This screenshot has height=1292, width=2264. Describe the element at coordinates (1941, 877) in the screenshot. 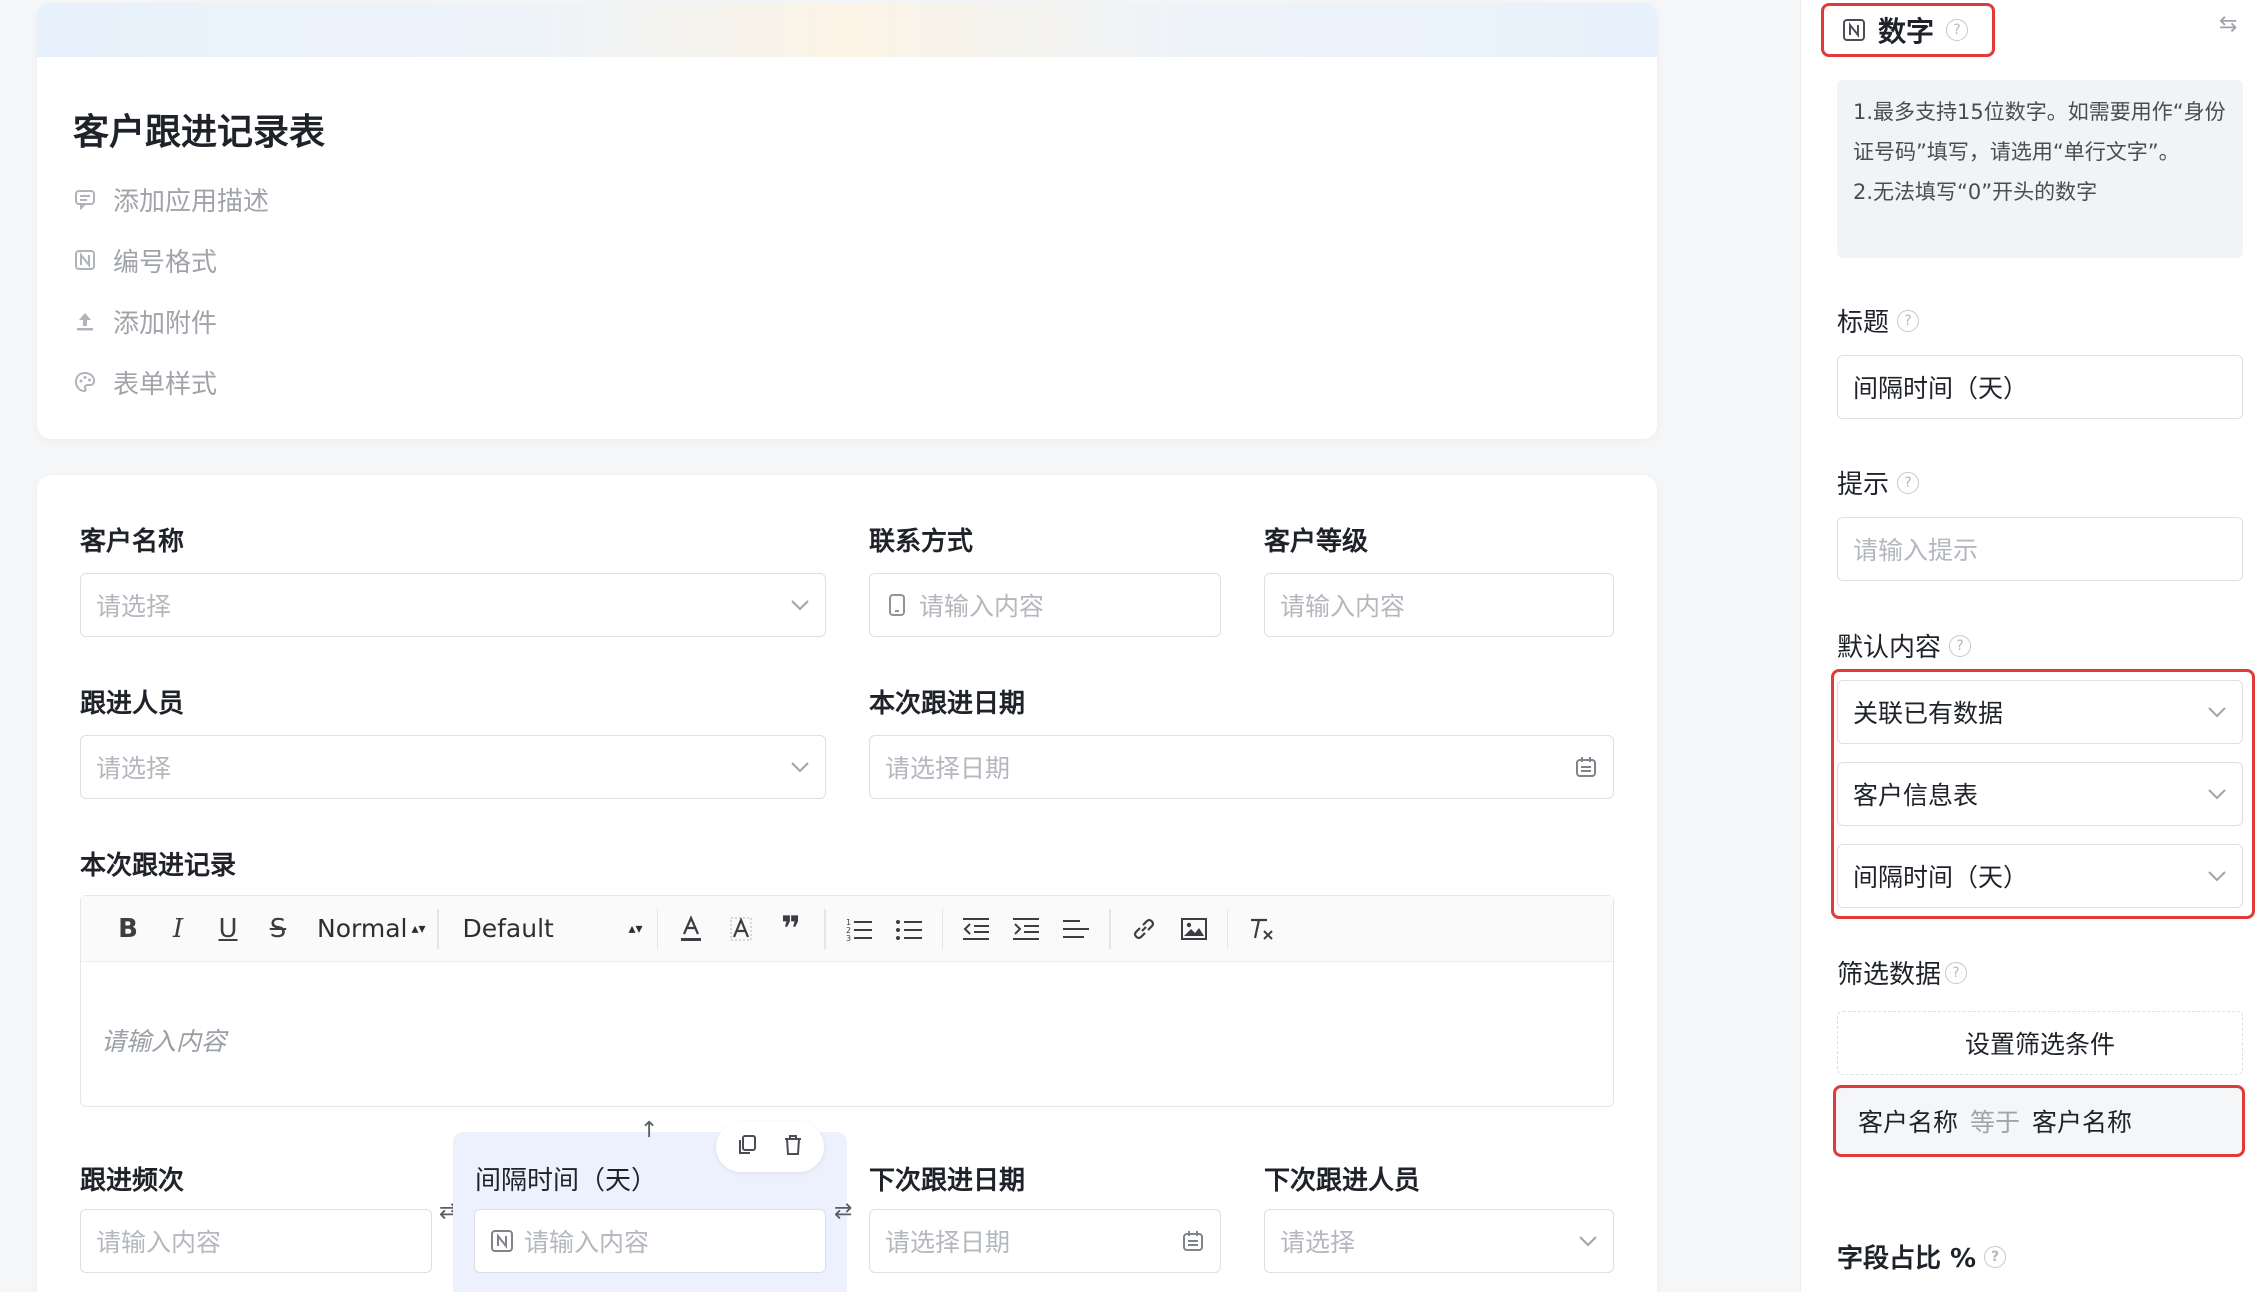

I see `default-field-value: 间隔时间（天）` at that location.